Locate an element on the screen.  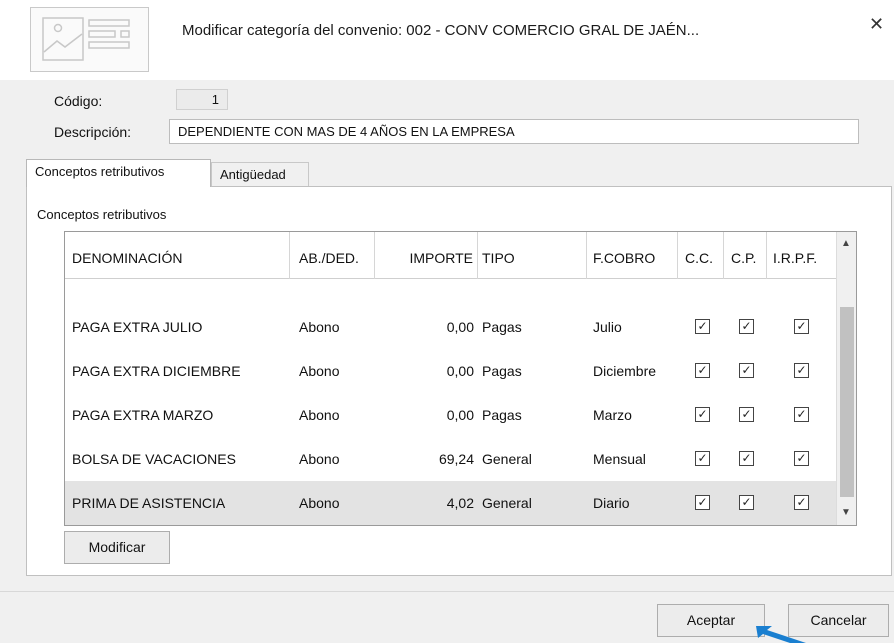
cell-denominacion: PRIMA DE ASISTENCIA is located at coordinates (149, 503).